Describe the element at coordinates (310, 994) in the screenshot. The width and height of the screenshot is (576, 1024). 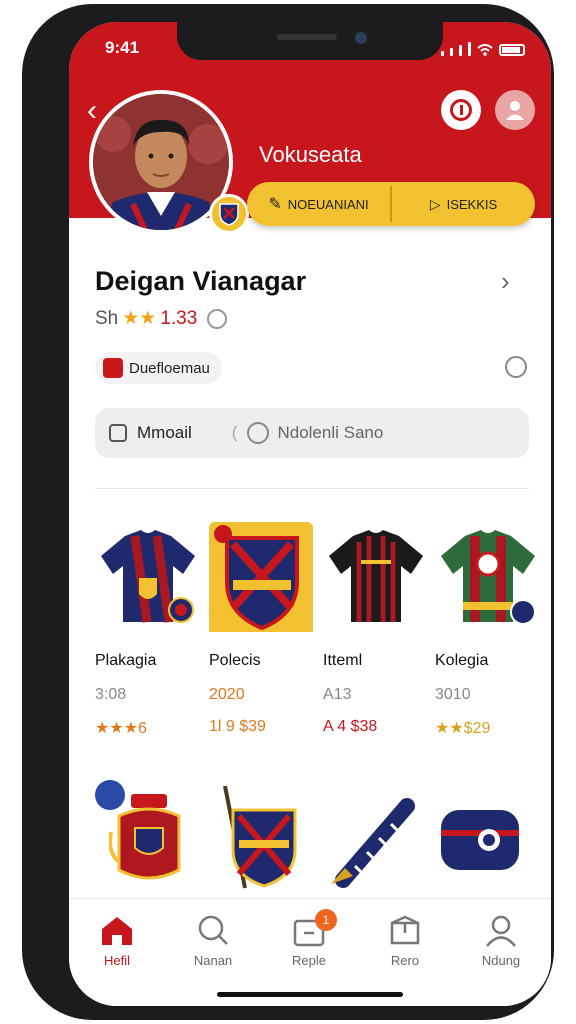
I see `home-indicator` at that location.